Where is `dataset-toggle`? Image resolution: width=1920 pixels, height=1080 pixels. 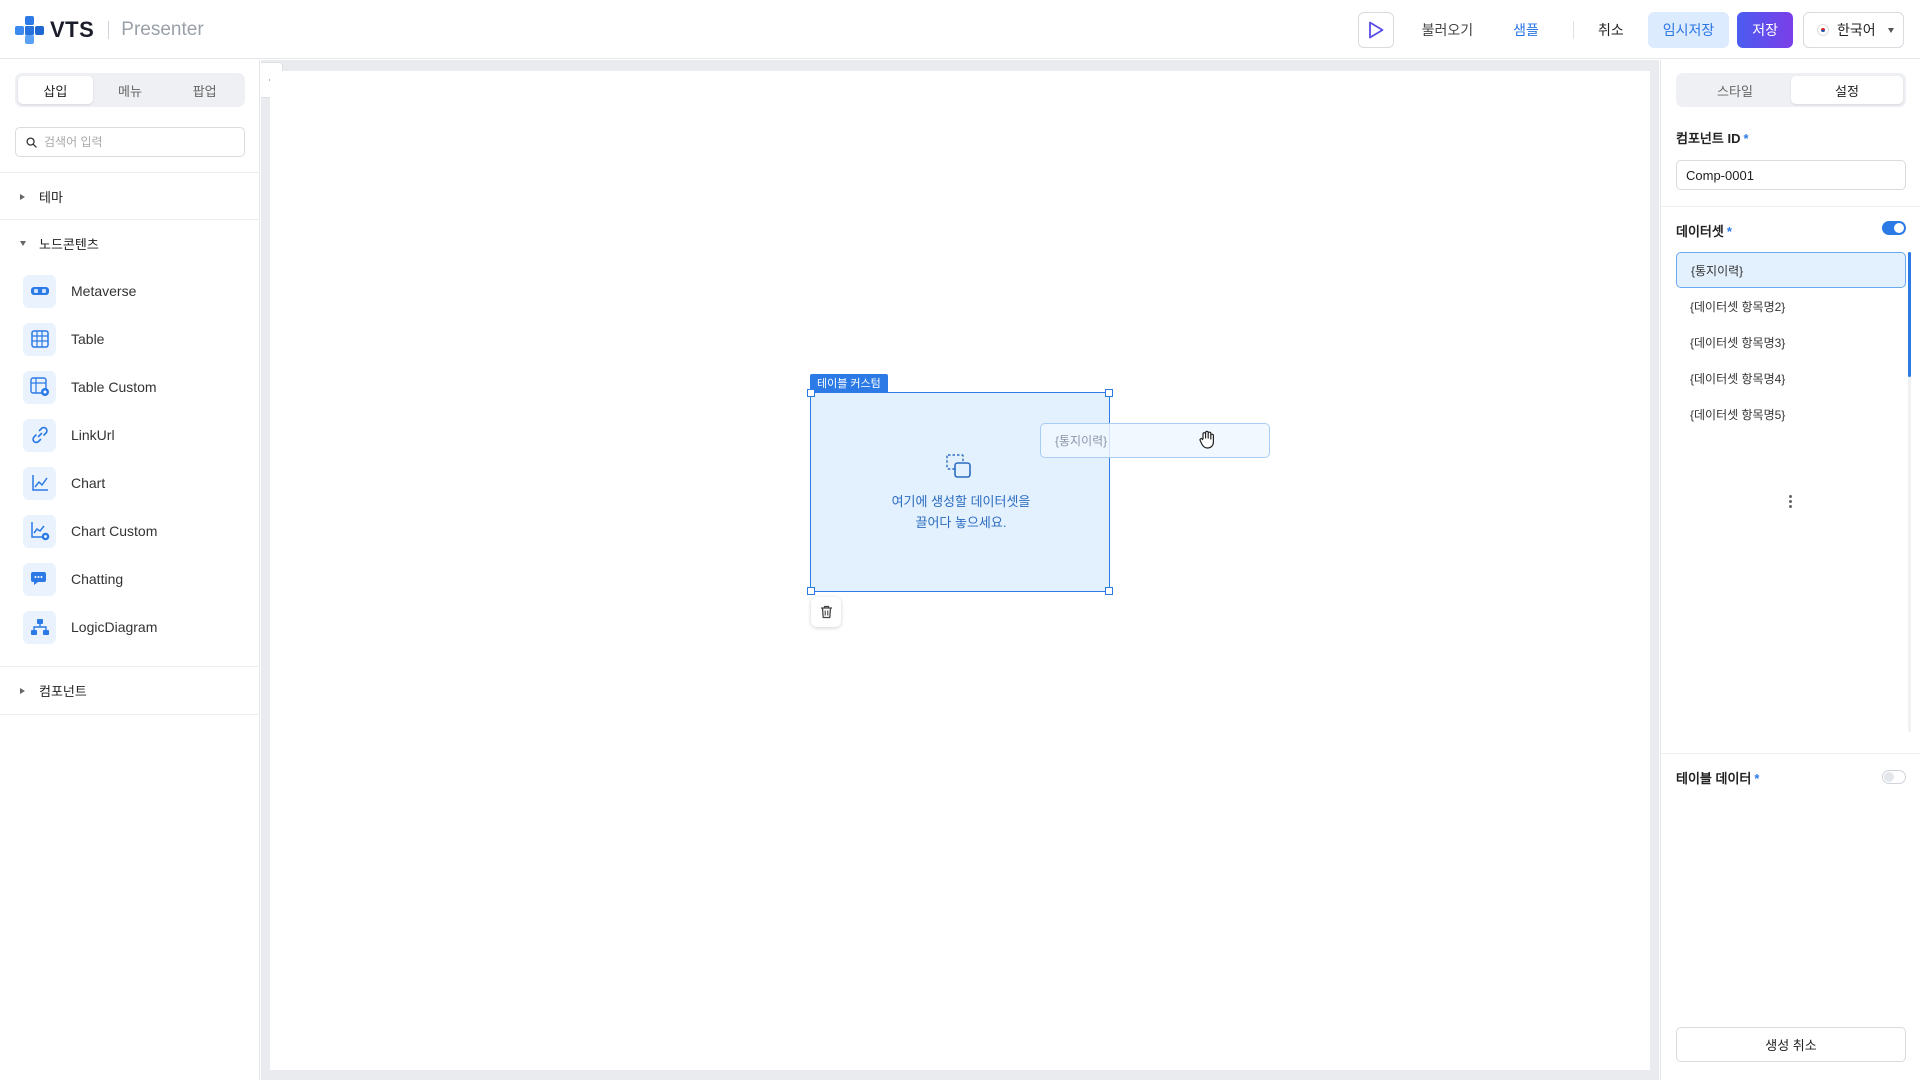 dataset-toggle is located at coordinates (1894, 228).